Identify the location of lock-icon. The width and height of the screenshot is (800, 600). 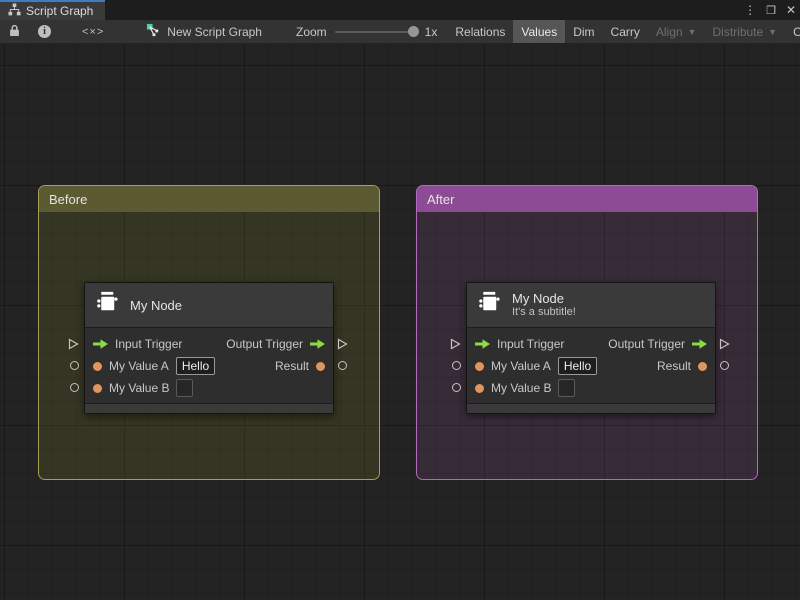
(14, 32).